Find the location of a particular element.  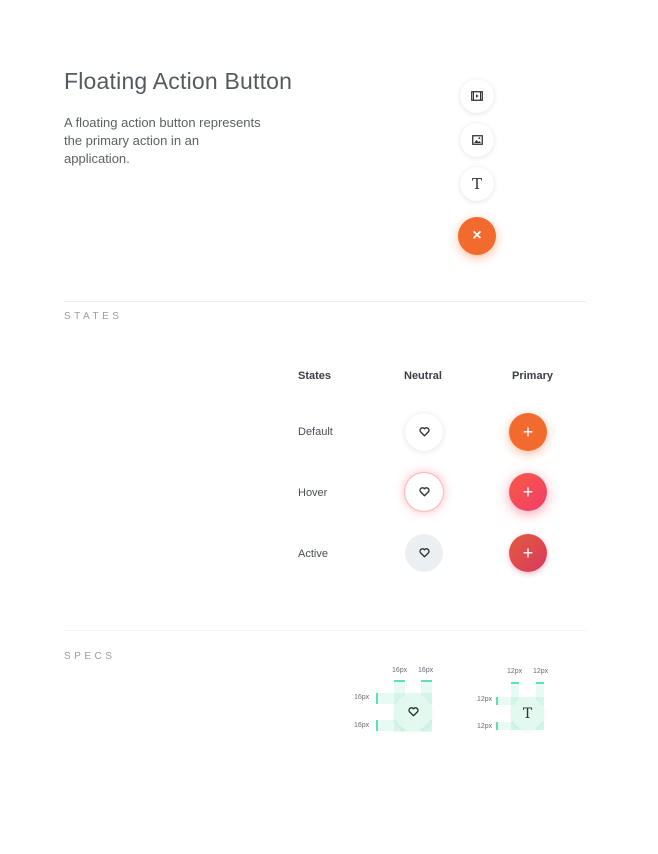

fab-primary-hover: + is located at coordinates (528, 492).